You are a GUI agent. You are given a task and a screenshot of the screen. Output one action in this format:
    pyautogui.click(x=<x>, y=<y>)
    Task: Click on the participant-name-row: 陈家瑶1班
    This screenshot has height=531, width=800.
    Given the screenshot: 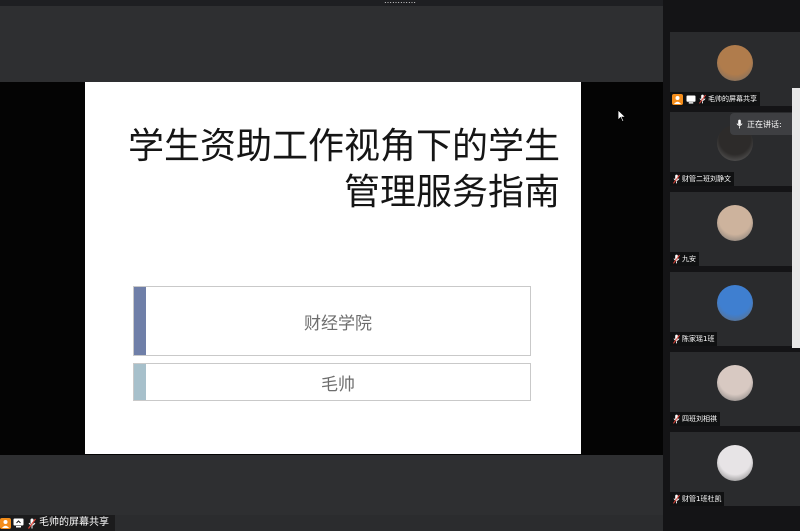 What is the action you would take?
    pyautogui.click(x=694, y=339)
    